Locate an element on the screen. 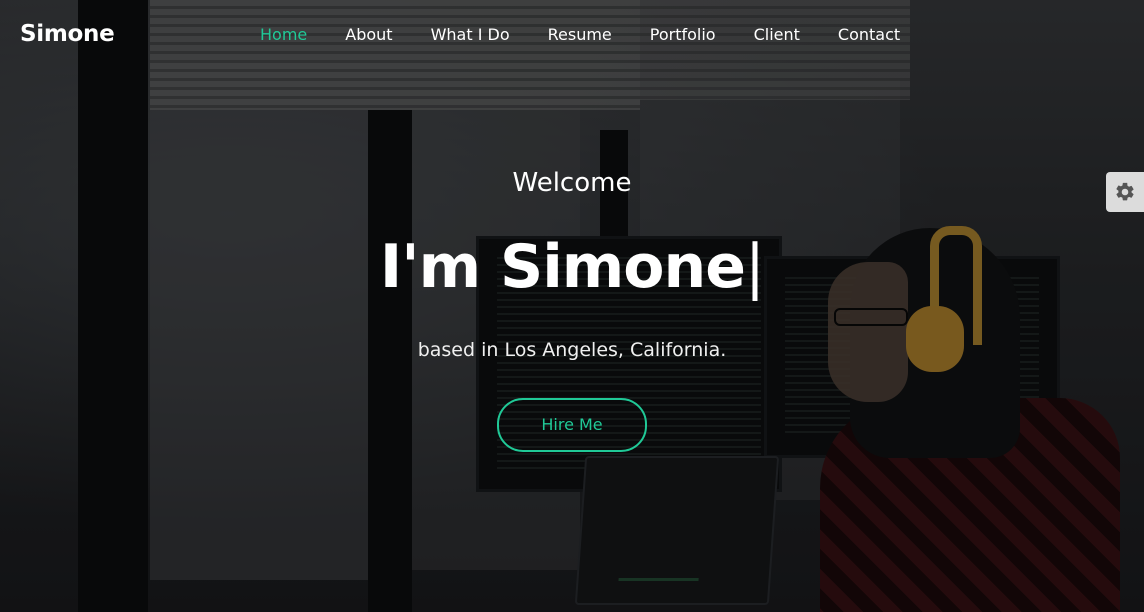  hero-headline: I'm Simone| is located at coordinates (572, 267).